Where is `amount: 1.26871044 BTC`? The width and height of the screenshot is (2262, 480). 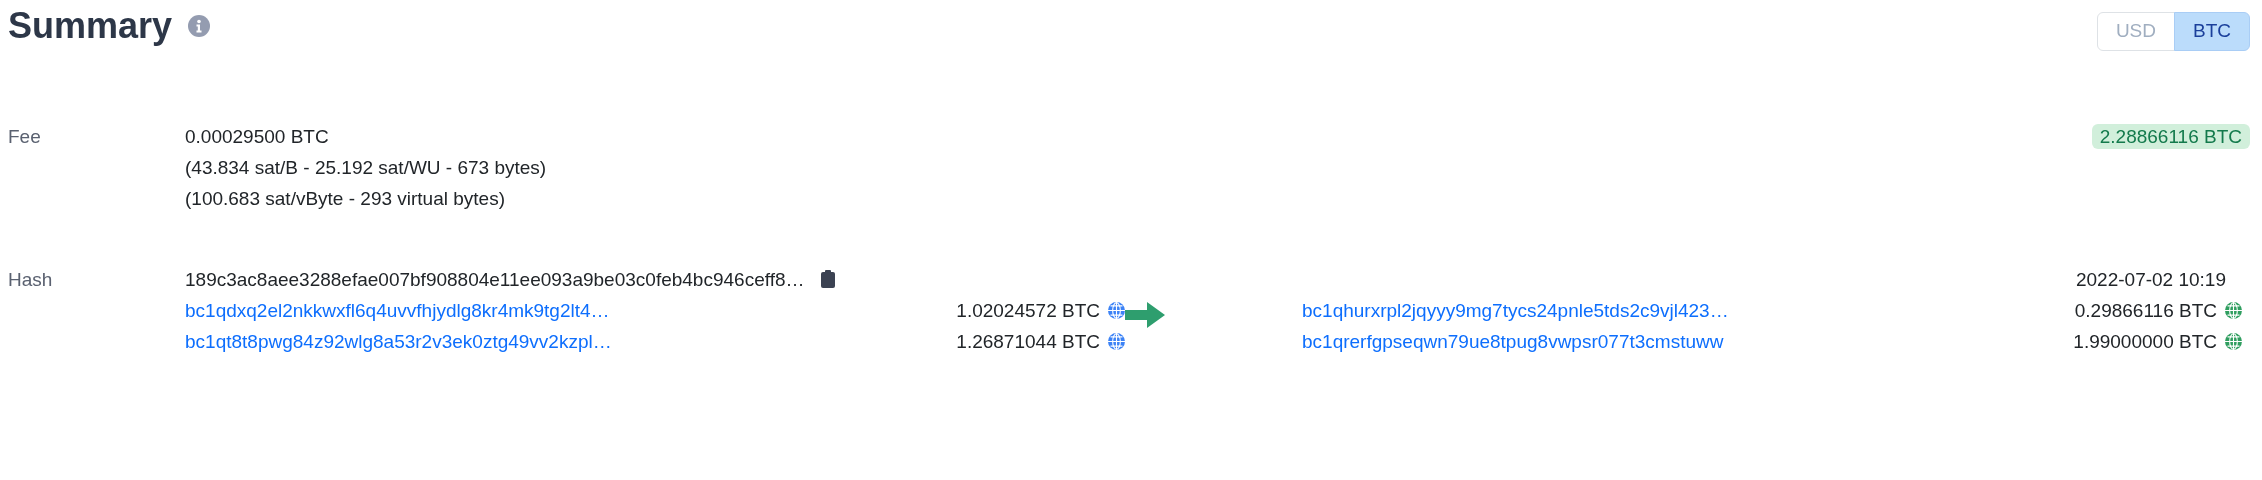
amount: 1.26871044 BTC is located at coordinates (1028, 341).